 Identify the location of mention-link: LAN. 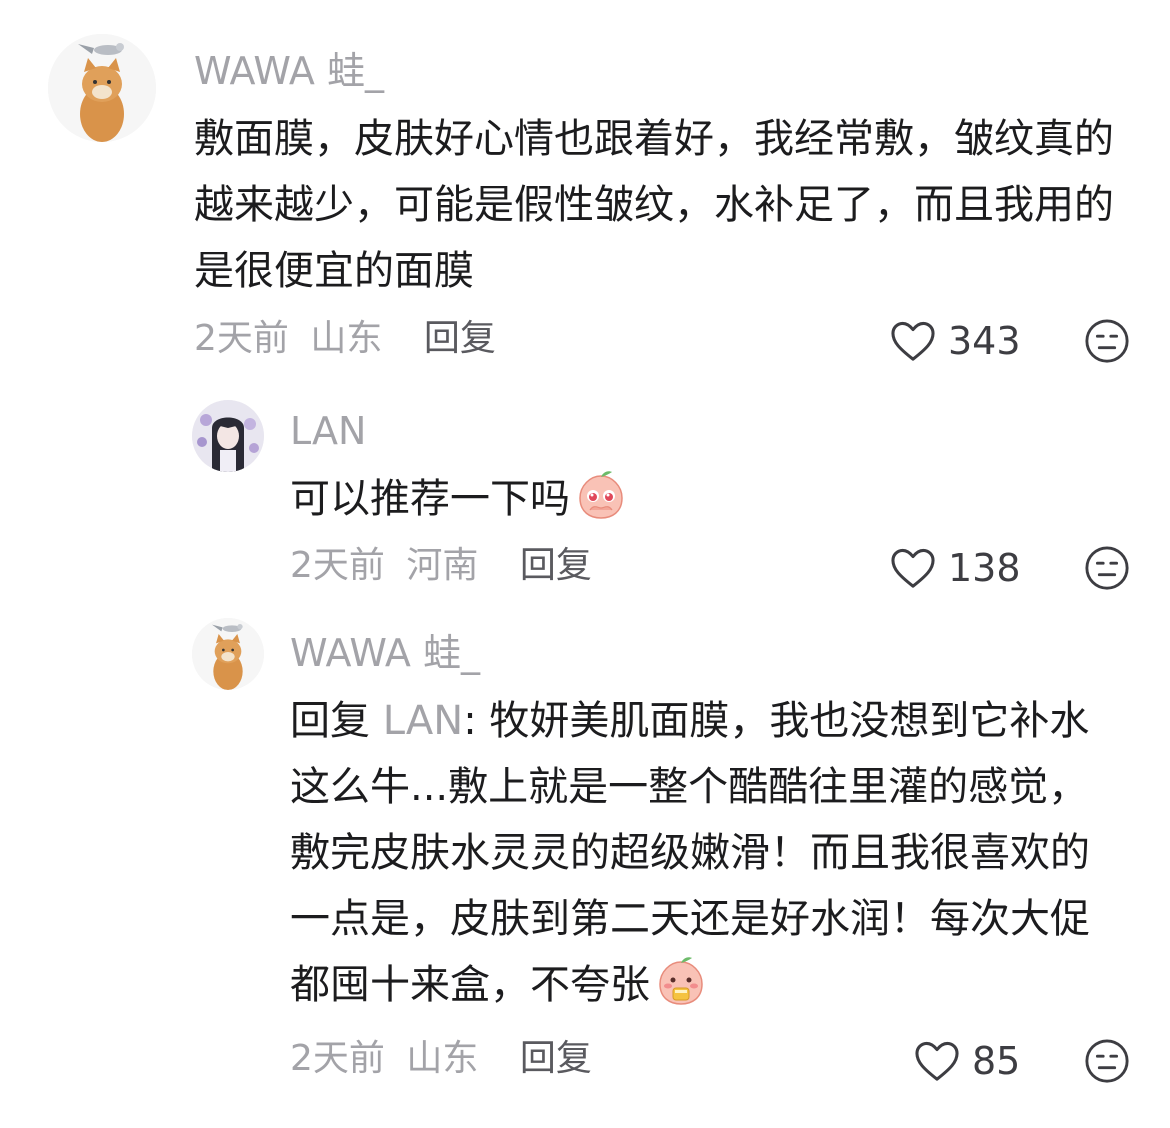
(423, 721).